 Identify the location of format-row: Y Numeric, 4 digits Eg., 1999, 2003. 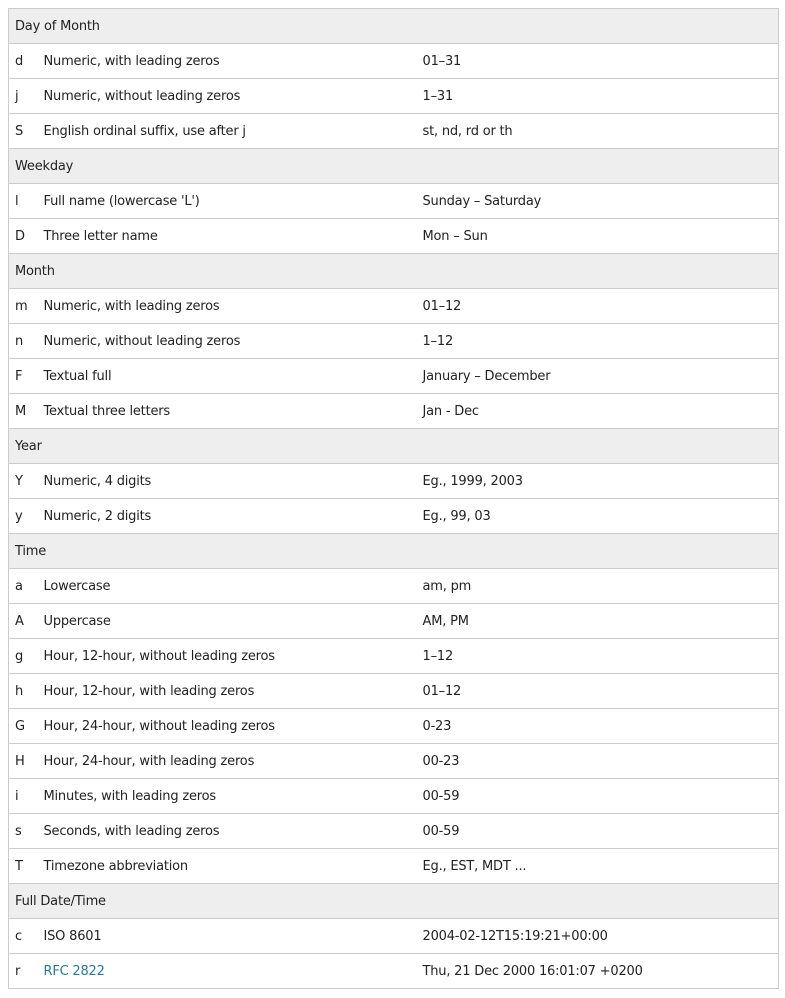
(393, 481).